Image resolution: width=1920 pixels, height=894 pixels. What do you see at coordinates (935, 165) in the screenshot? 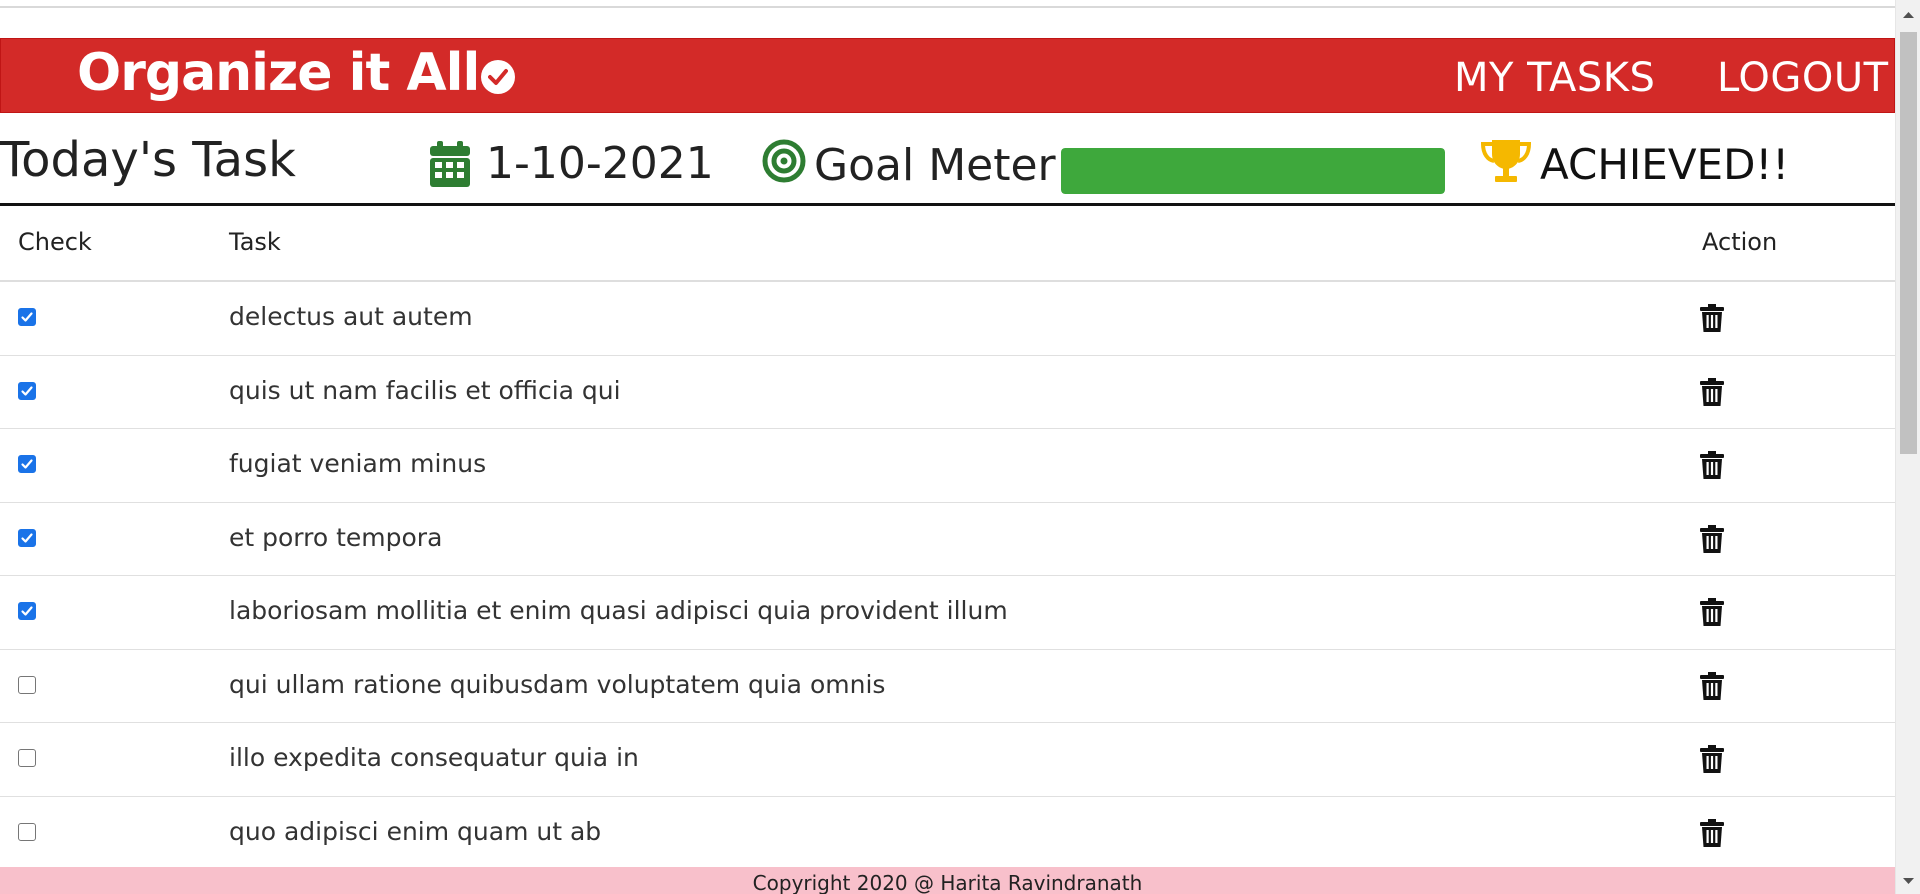
I see `goal-meter-label: Goal Meter` at bounding box center [935, 165].